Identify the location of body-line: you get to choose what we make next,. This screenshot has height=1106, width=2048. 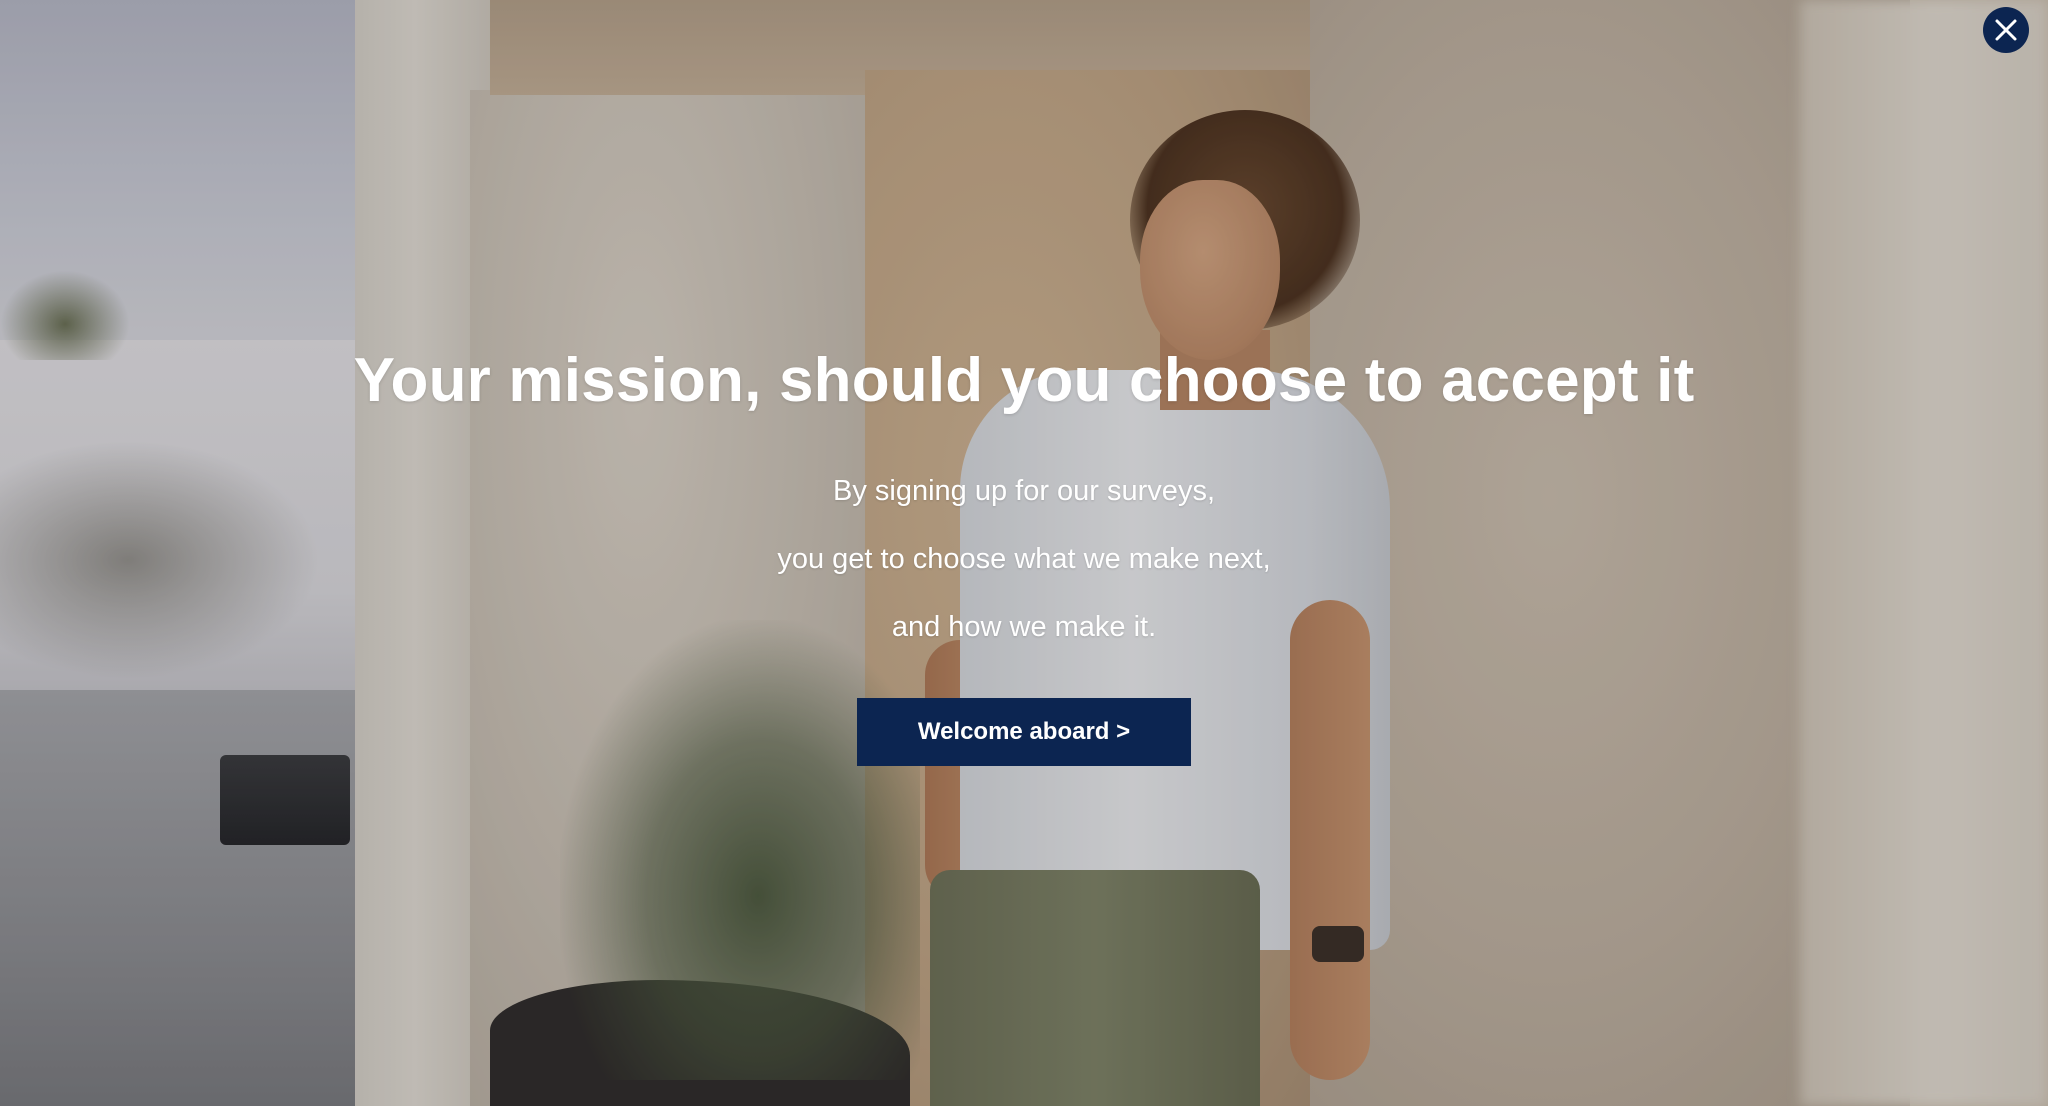
(1024, 559).